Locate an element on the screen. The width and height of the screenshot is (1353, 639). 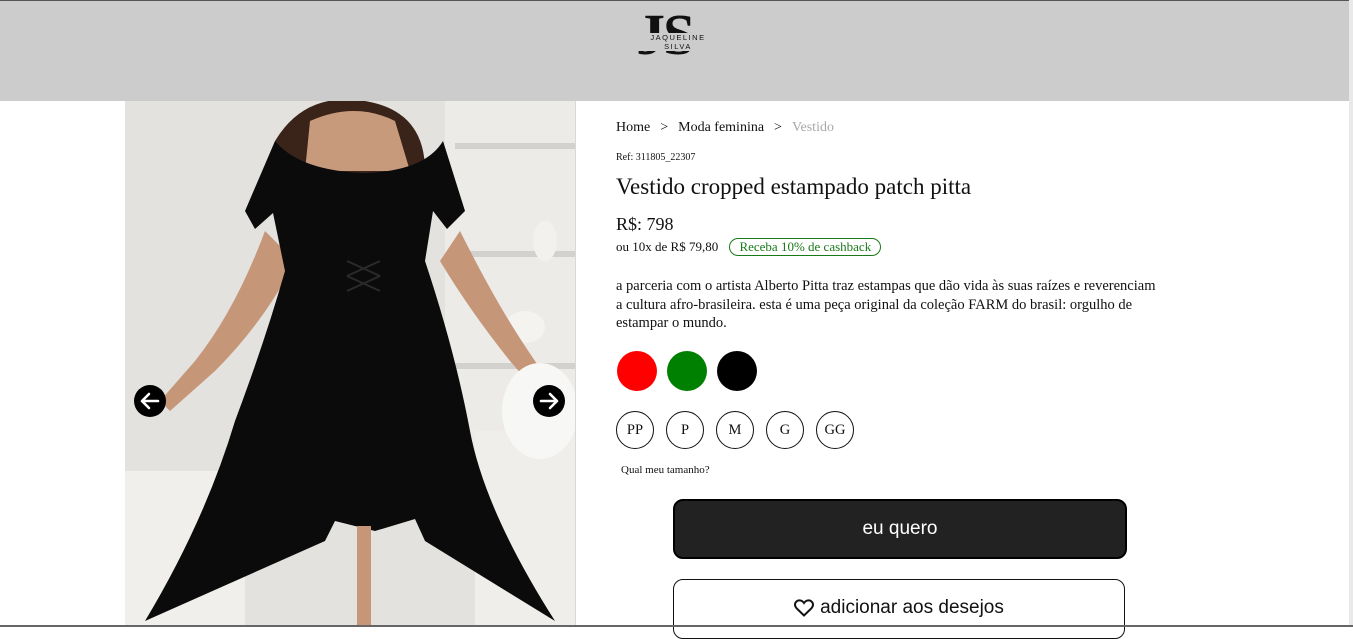
breadcrumb-category: Moda feminina is located at coordinates (721, 127).